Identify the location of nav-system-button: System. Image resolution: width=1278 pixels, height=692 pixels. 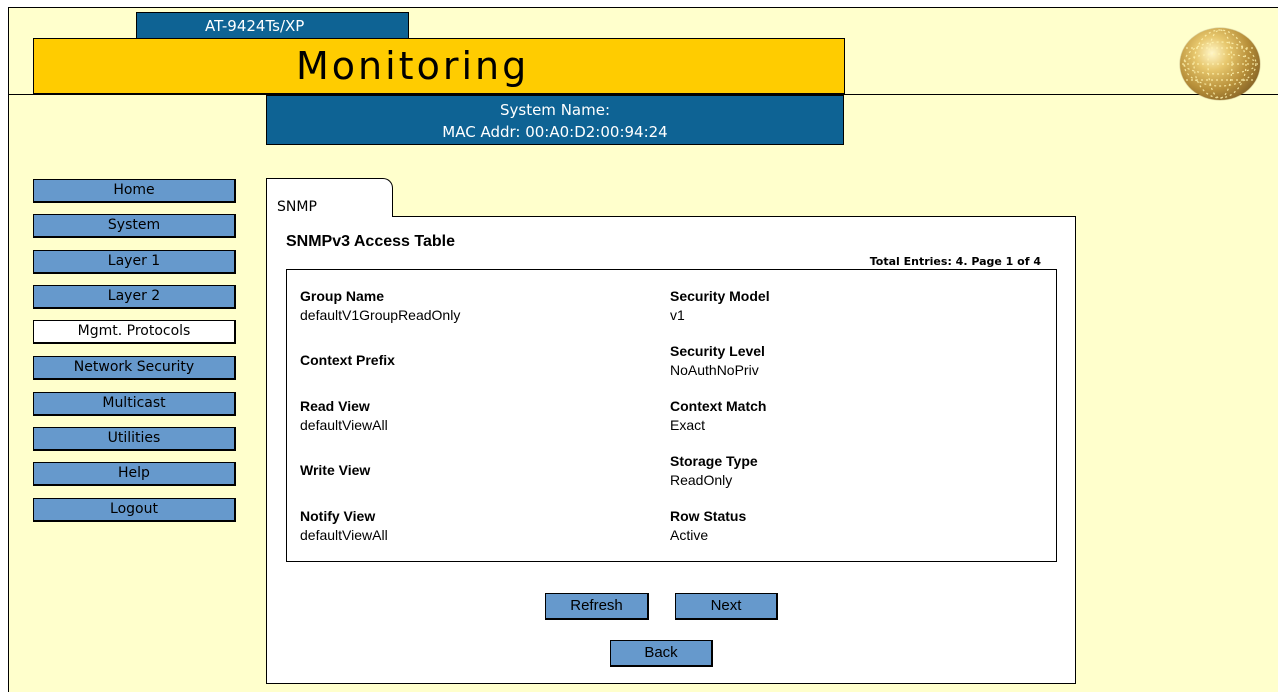
(134, 226).